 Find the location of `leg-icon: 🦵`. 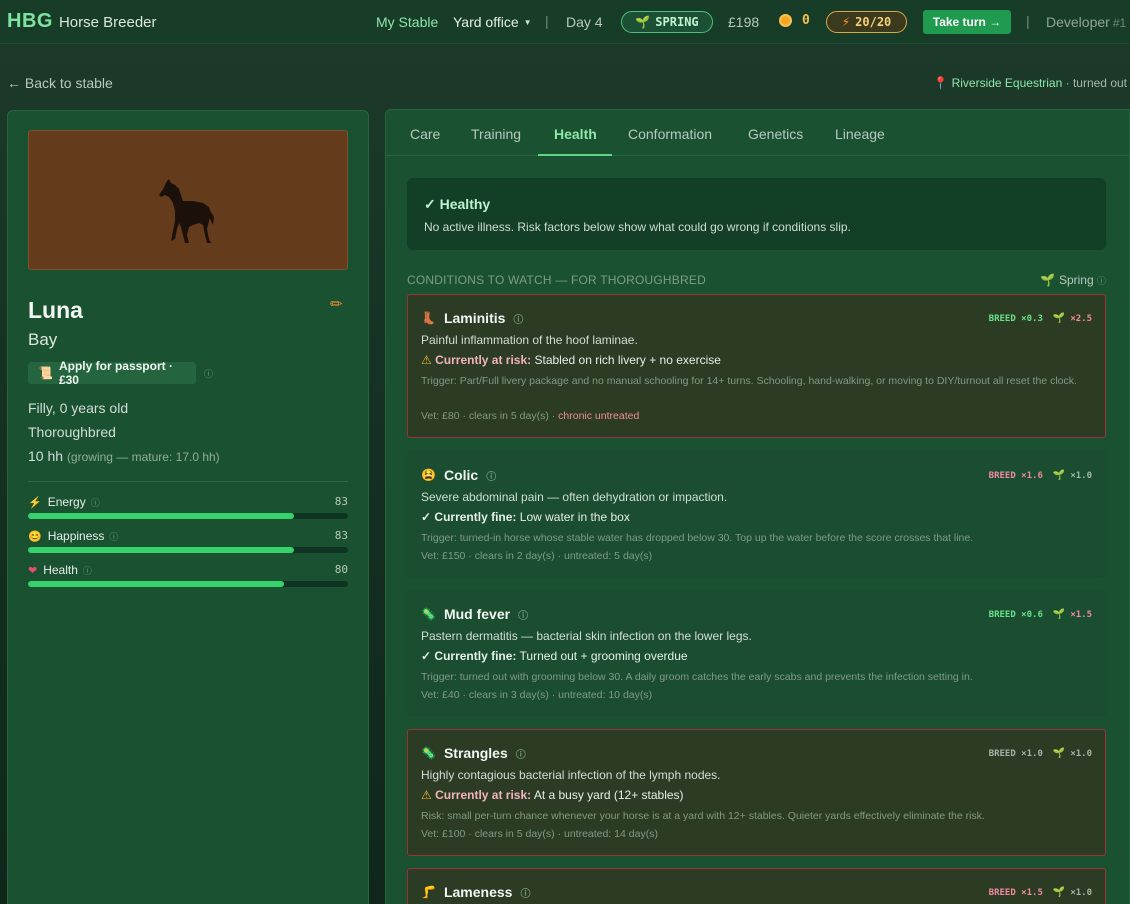

leg-icon: 🦵 is located at coordinates (428, 892).